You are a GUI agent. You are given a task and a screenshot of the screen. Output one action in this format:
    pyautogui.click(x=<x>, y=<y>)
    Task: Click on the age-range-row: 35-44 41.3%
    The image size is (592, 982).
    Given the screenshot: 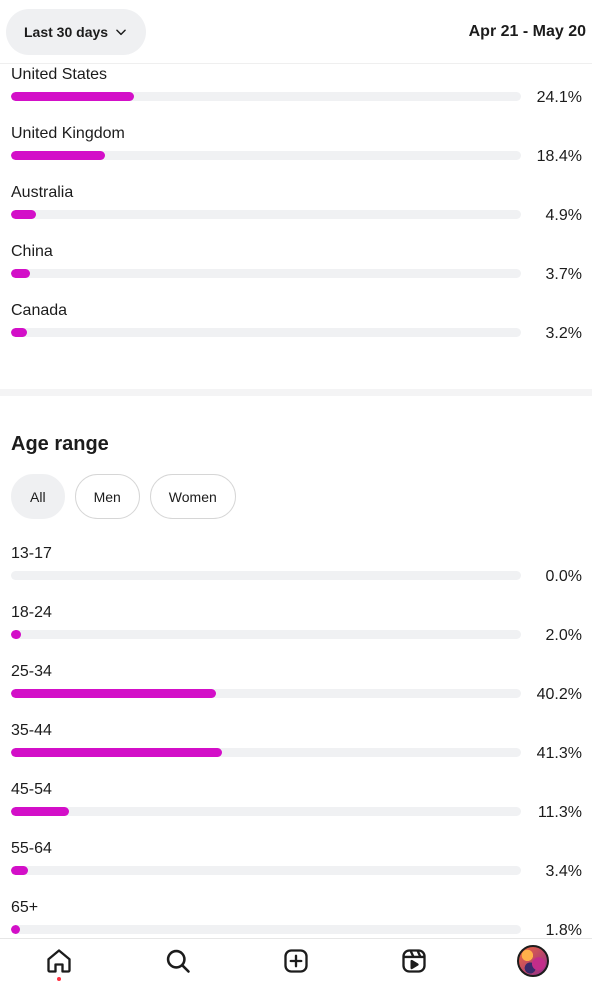 What is the action you would take?
    pyautogui.click(x=296, y=746)
    